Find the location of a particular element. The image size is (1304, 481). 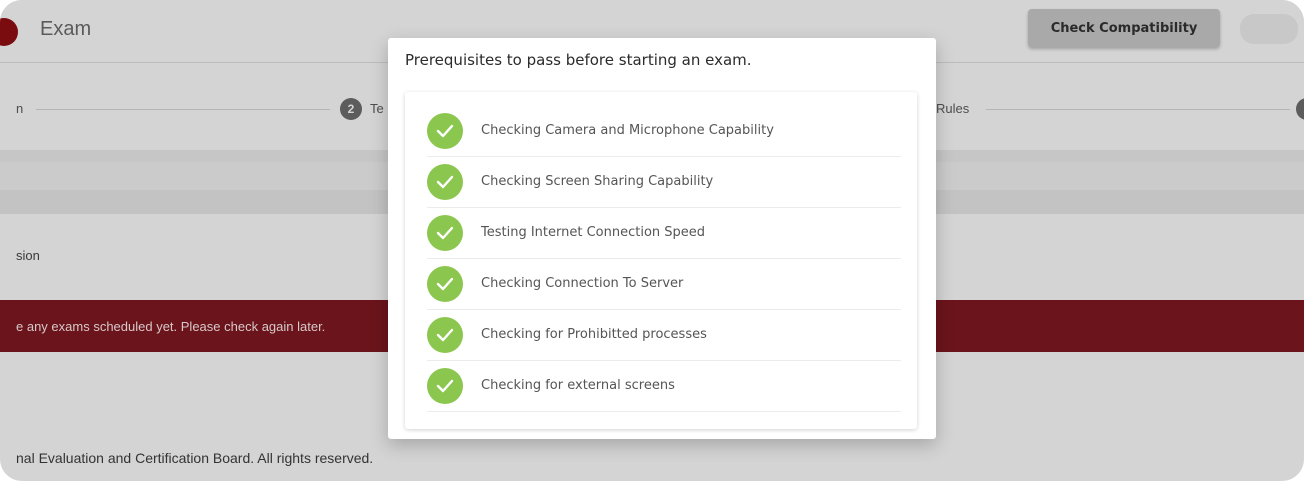

check-item-screen-sharing: Checking Screen Sharing Capability is located at coordinates (664, 182).